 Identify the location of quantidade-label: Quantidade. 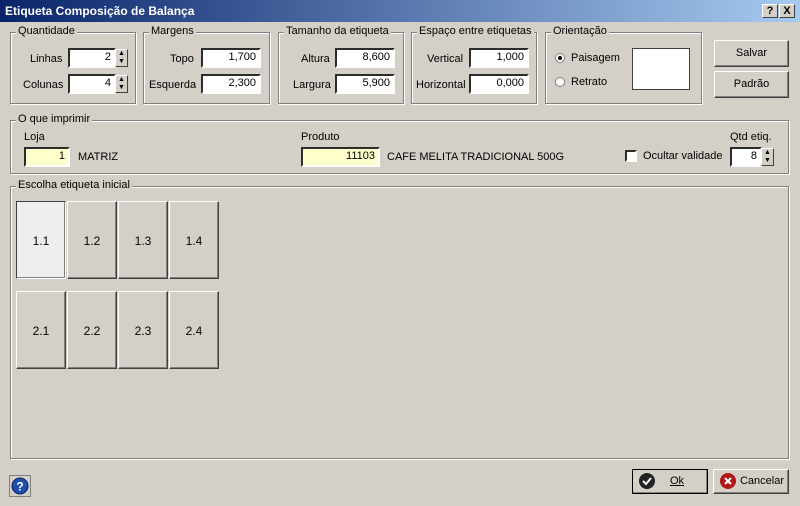
(46, 31).